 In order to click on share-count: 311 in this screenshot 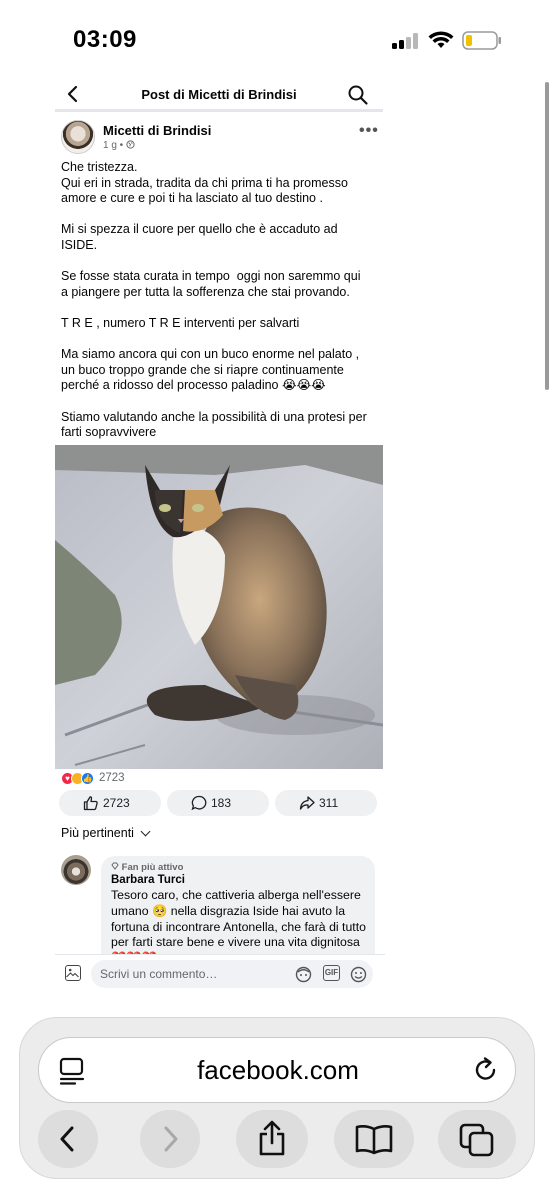, I will do `click(329, 803)`.